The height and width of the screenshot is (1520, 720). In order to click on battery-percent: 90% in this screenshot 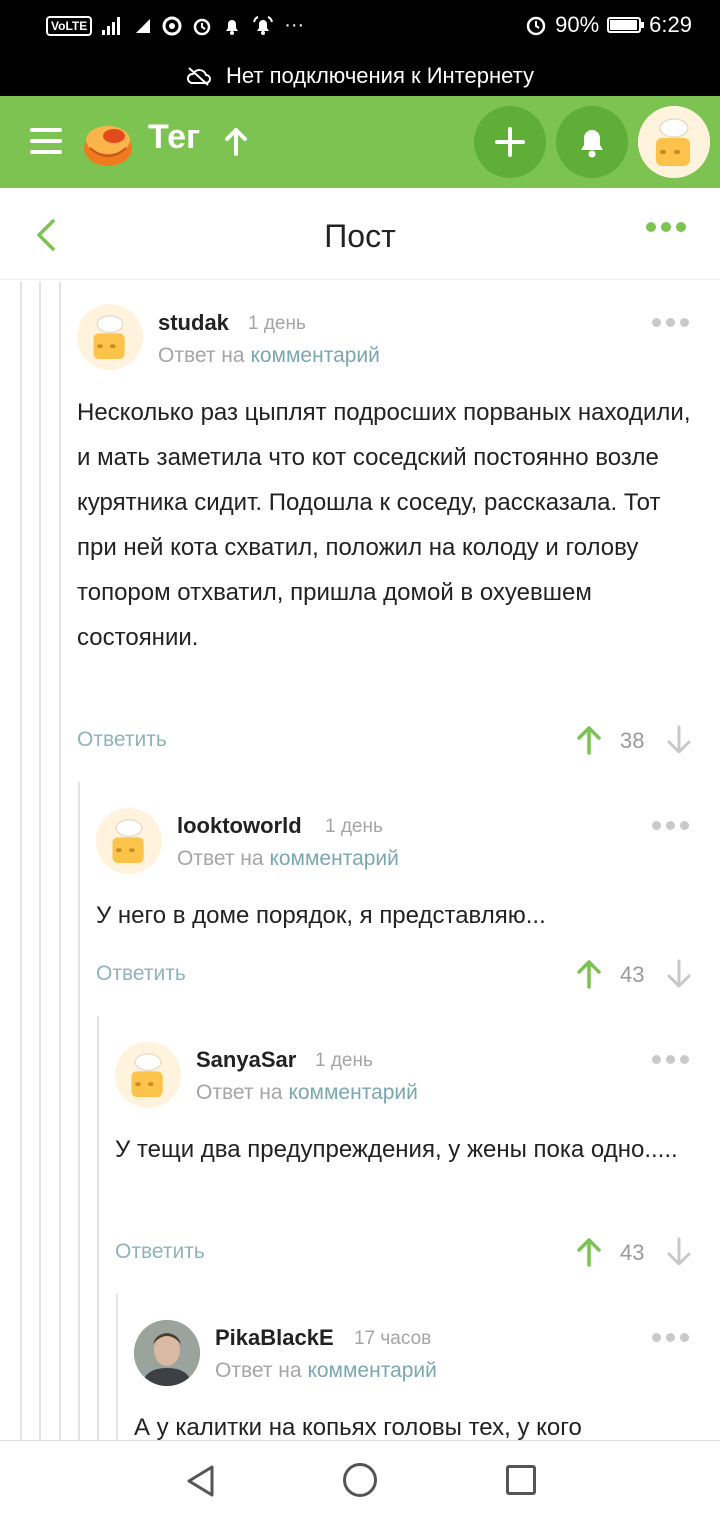, I will do `click(577, 24)`.